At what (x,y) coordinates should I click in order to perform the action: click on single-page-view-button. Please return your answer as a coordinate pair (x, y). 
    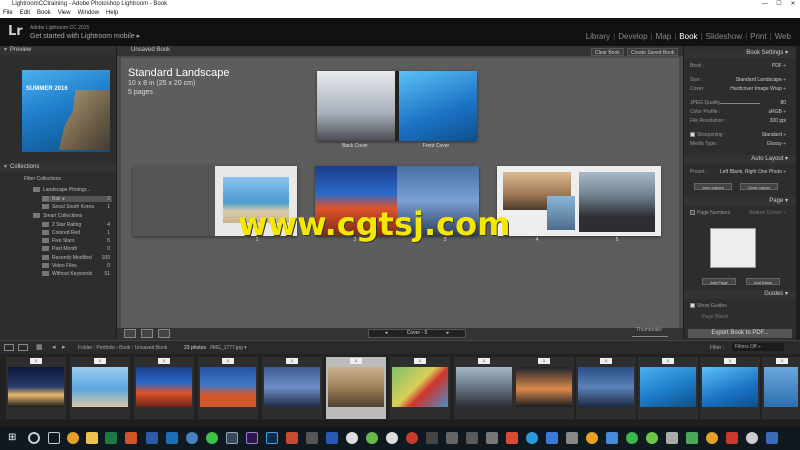
    Looking at the image, I should click on (164, 333).